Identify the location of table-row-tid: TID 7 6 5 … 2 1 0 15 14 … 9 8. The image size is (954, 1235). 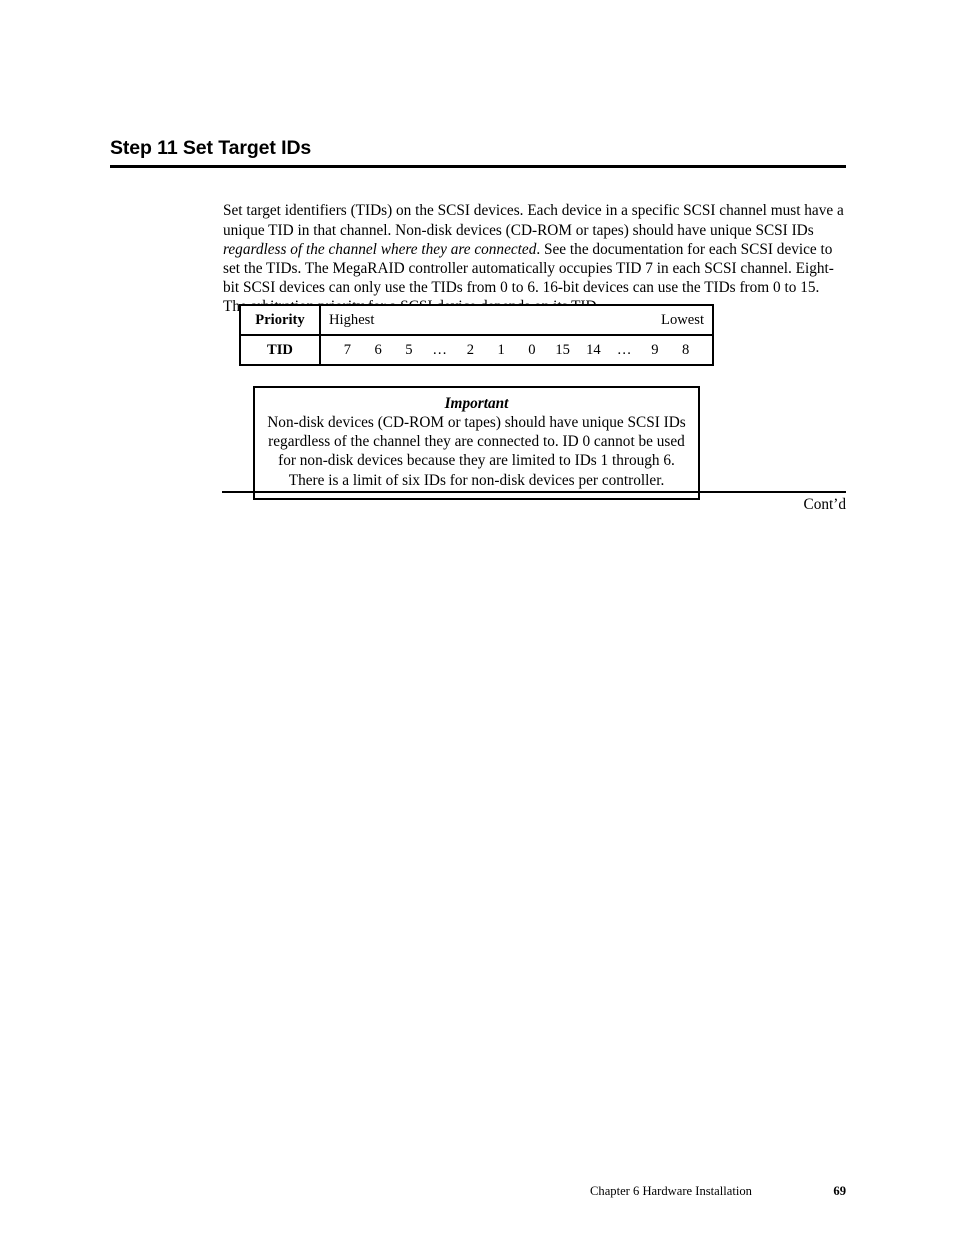
(476, 350).